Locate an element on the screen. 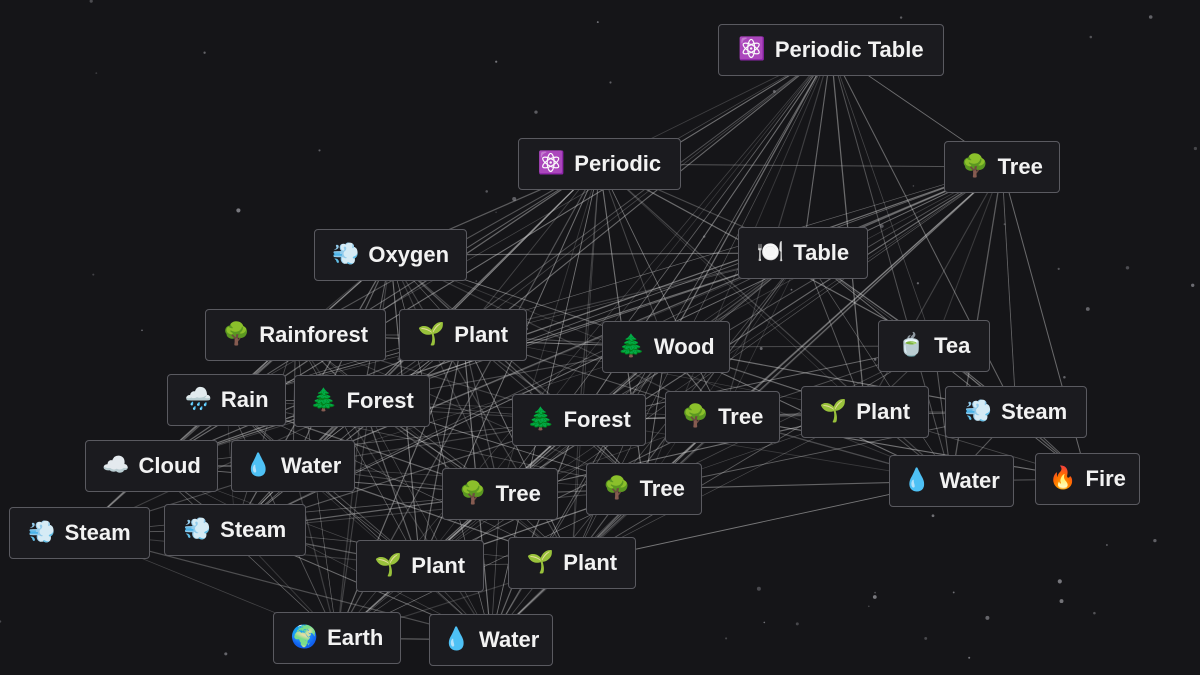 This screenshot has width=1200, height=675. element-label: Table is located at coordinates (821, 252).